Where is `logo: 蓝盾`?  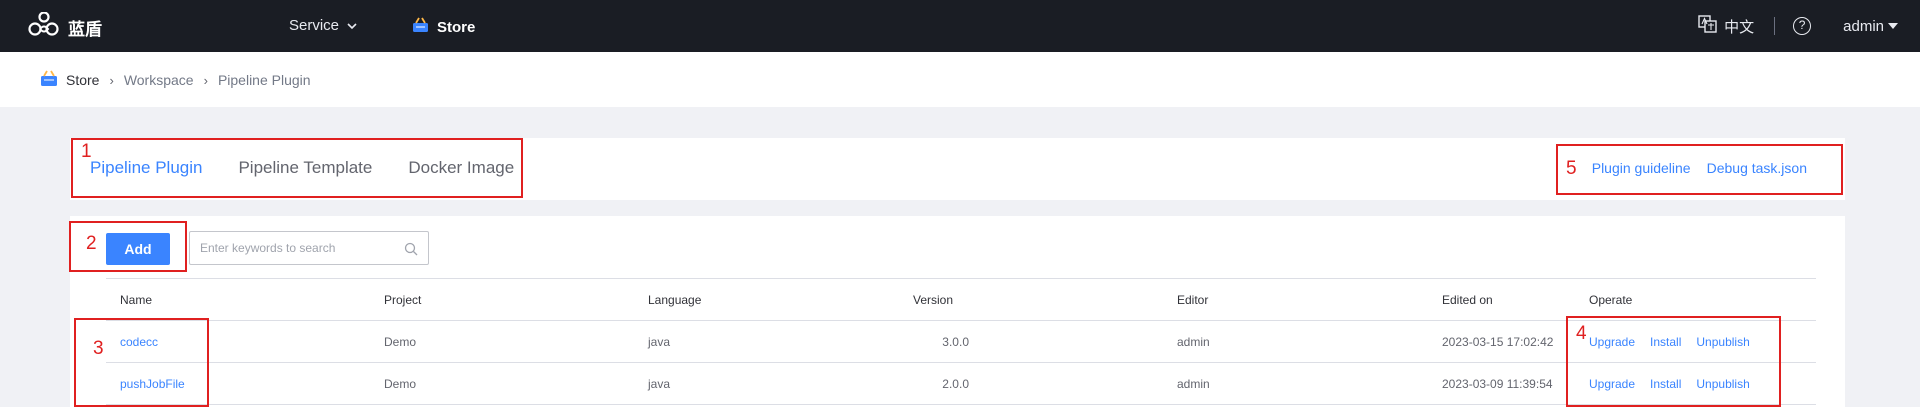
logo: 蓝盾 is located at coordinates (65, 27).